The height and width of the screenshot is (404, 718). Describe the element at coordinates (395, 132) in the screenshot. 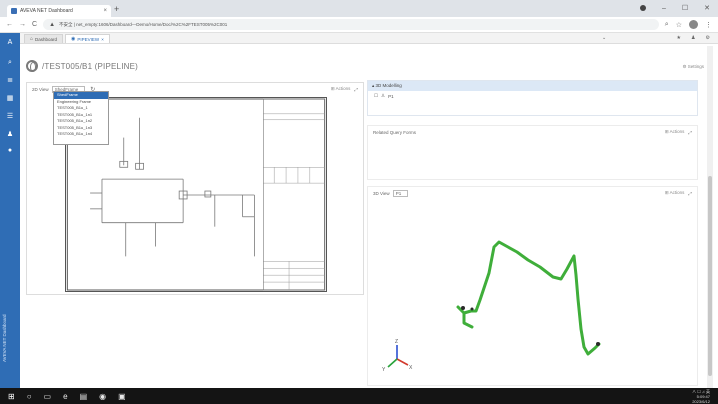

I see `panel-rqf-label: Related Query Forms` at that location.